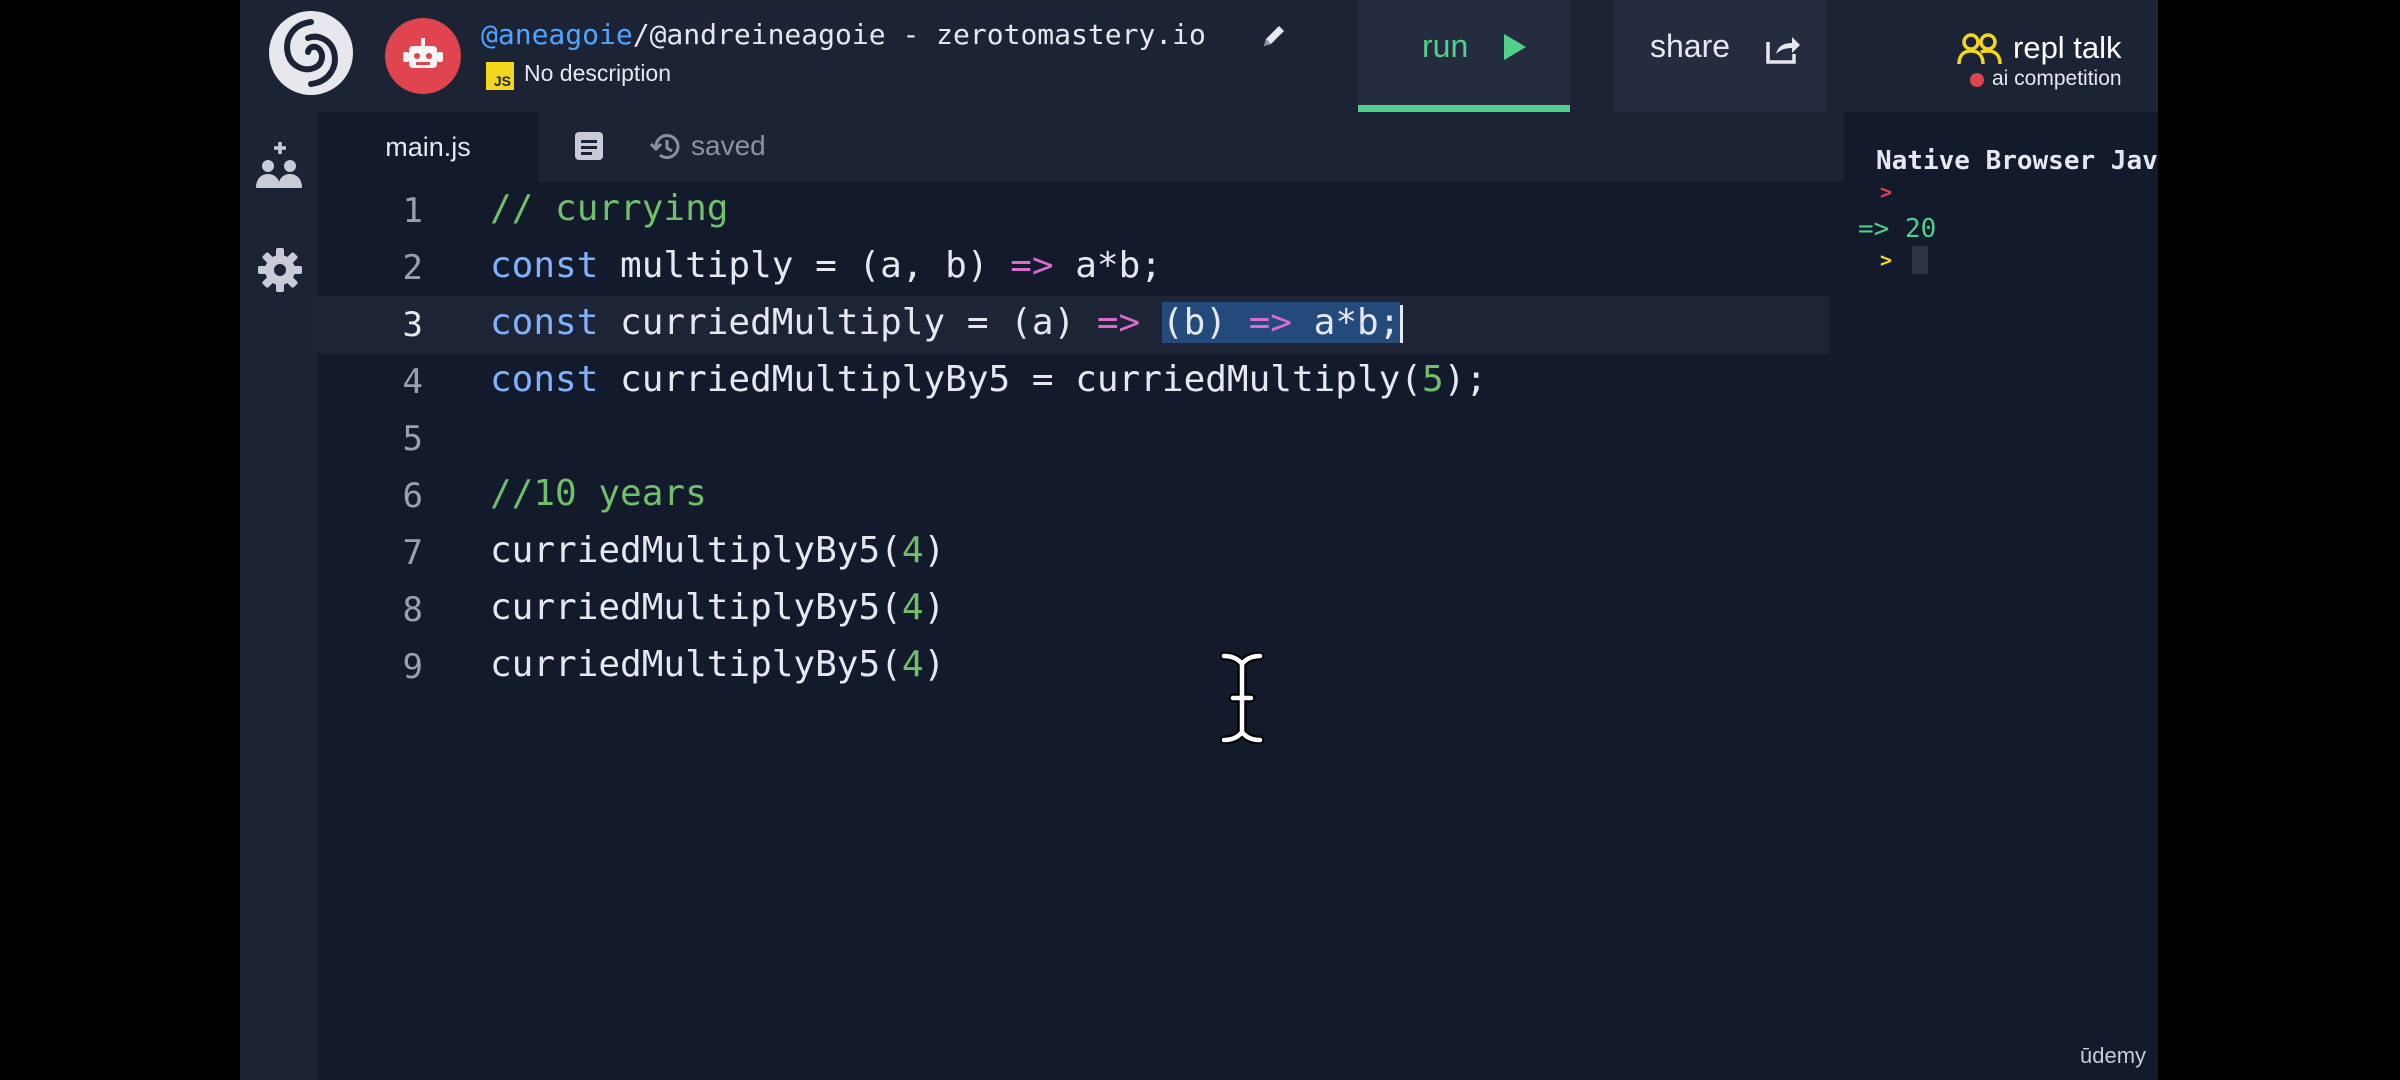 The width and height of the screenshot is (2400, 1080). Describe the element at coordinates (412, 553) in the screenshot. I see `line-number: 7` at that location.